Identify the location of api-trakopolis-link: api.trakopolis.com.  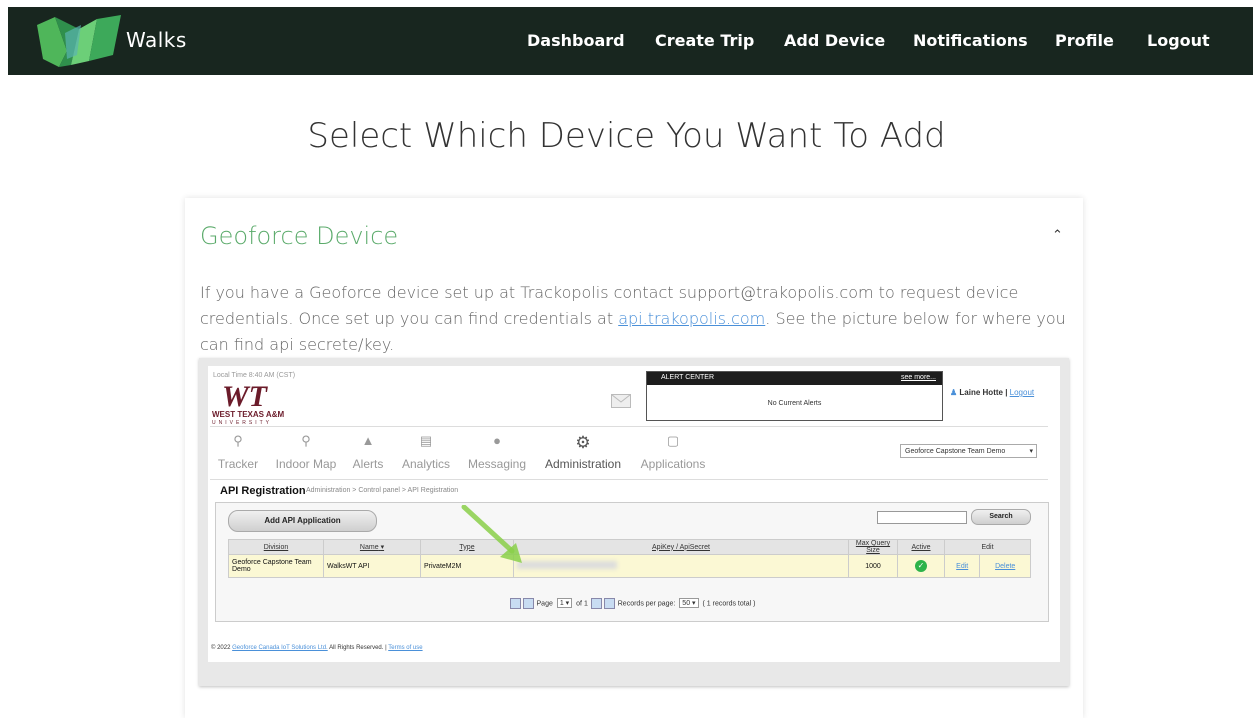
(691, 318).